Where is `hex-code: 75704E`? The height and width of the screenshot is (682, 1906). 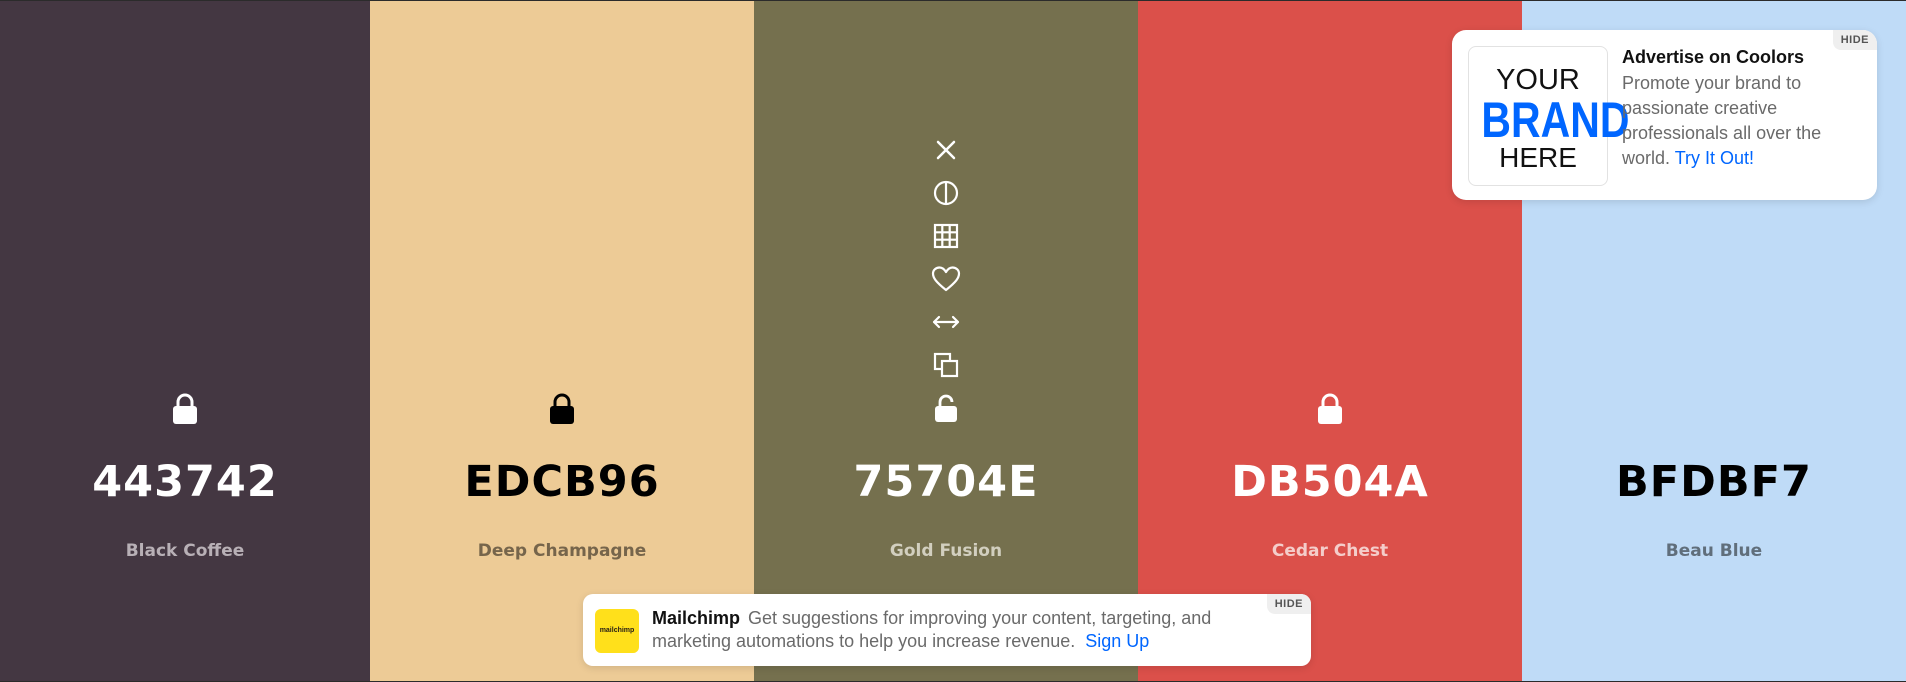 hex-code: 75704E is located at coordinates (946, 482).